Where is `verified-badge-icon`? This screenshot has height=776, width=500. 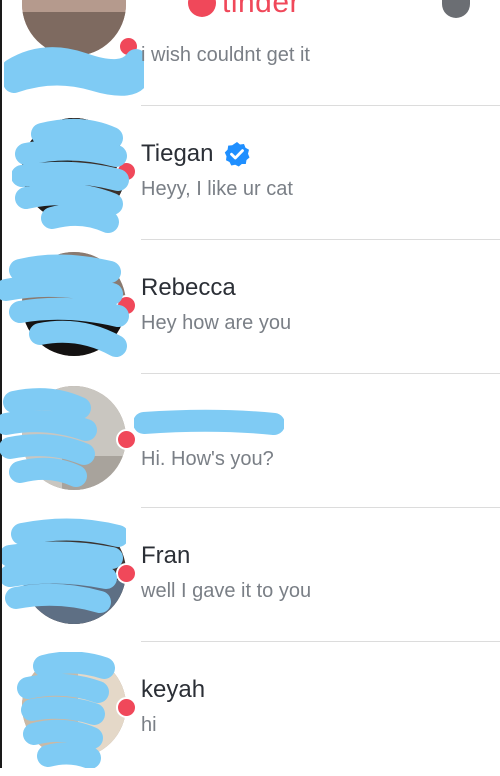 verified-badge-icon is located at coordinates (236, 154).